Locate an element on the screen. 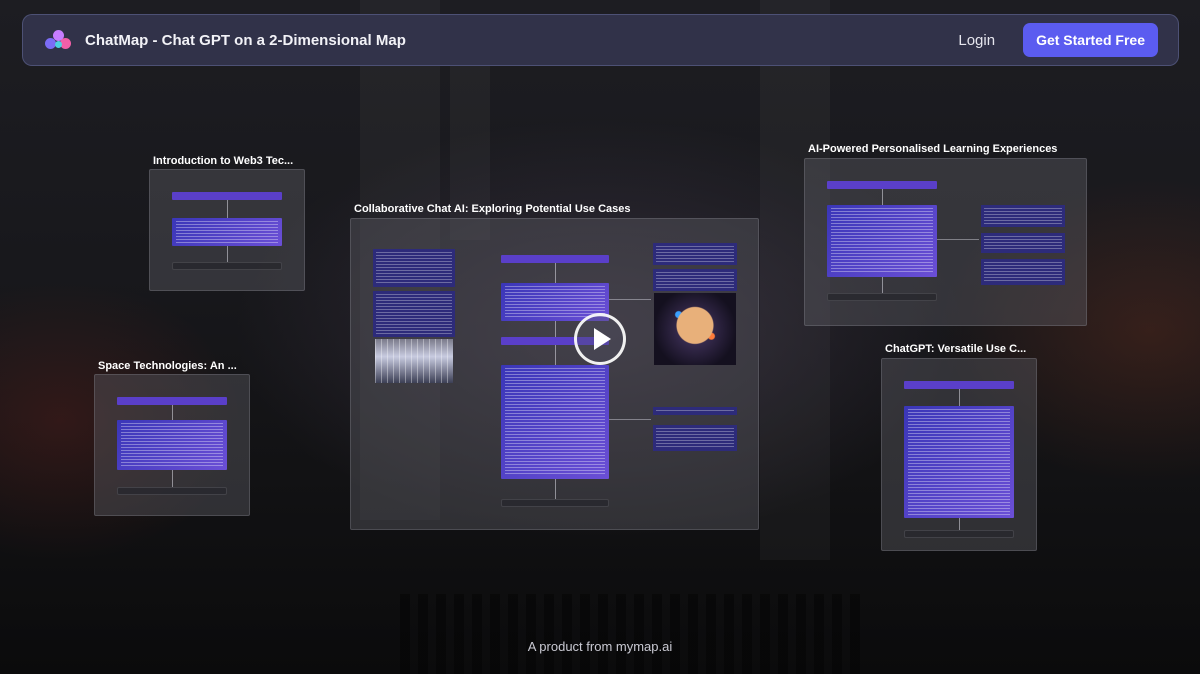  hallway-image is located at coordinates (414, 361).